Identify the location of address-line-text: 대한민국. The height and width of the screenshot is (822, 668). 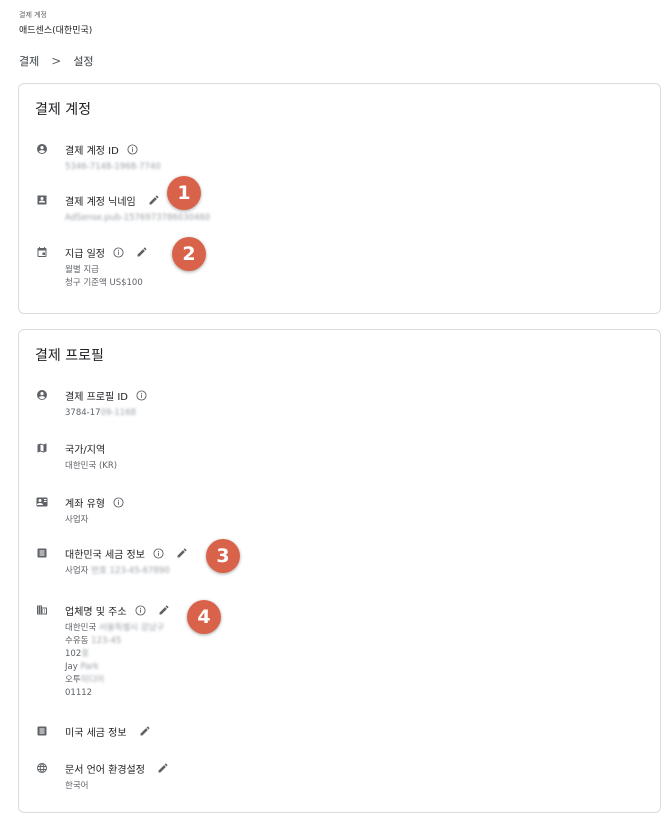
(82, 628).